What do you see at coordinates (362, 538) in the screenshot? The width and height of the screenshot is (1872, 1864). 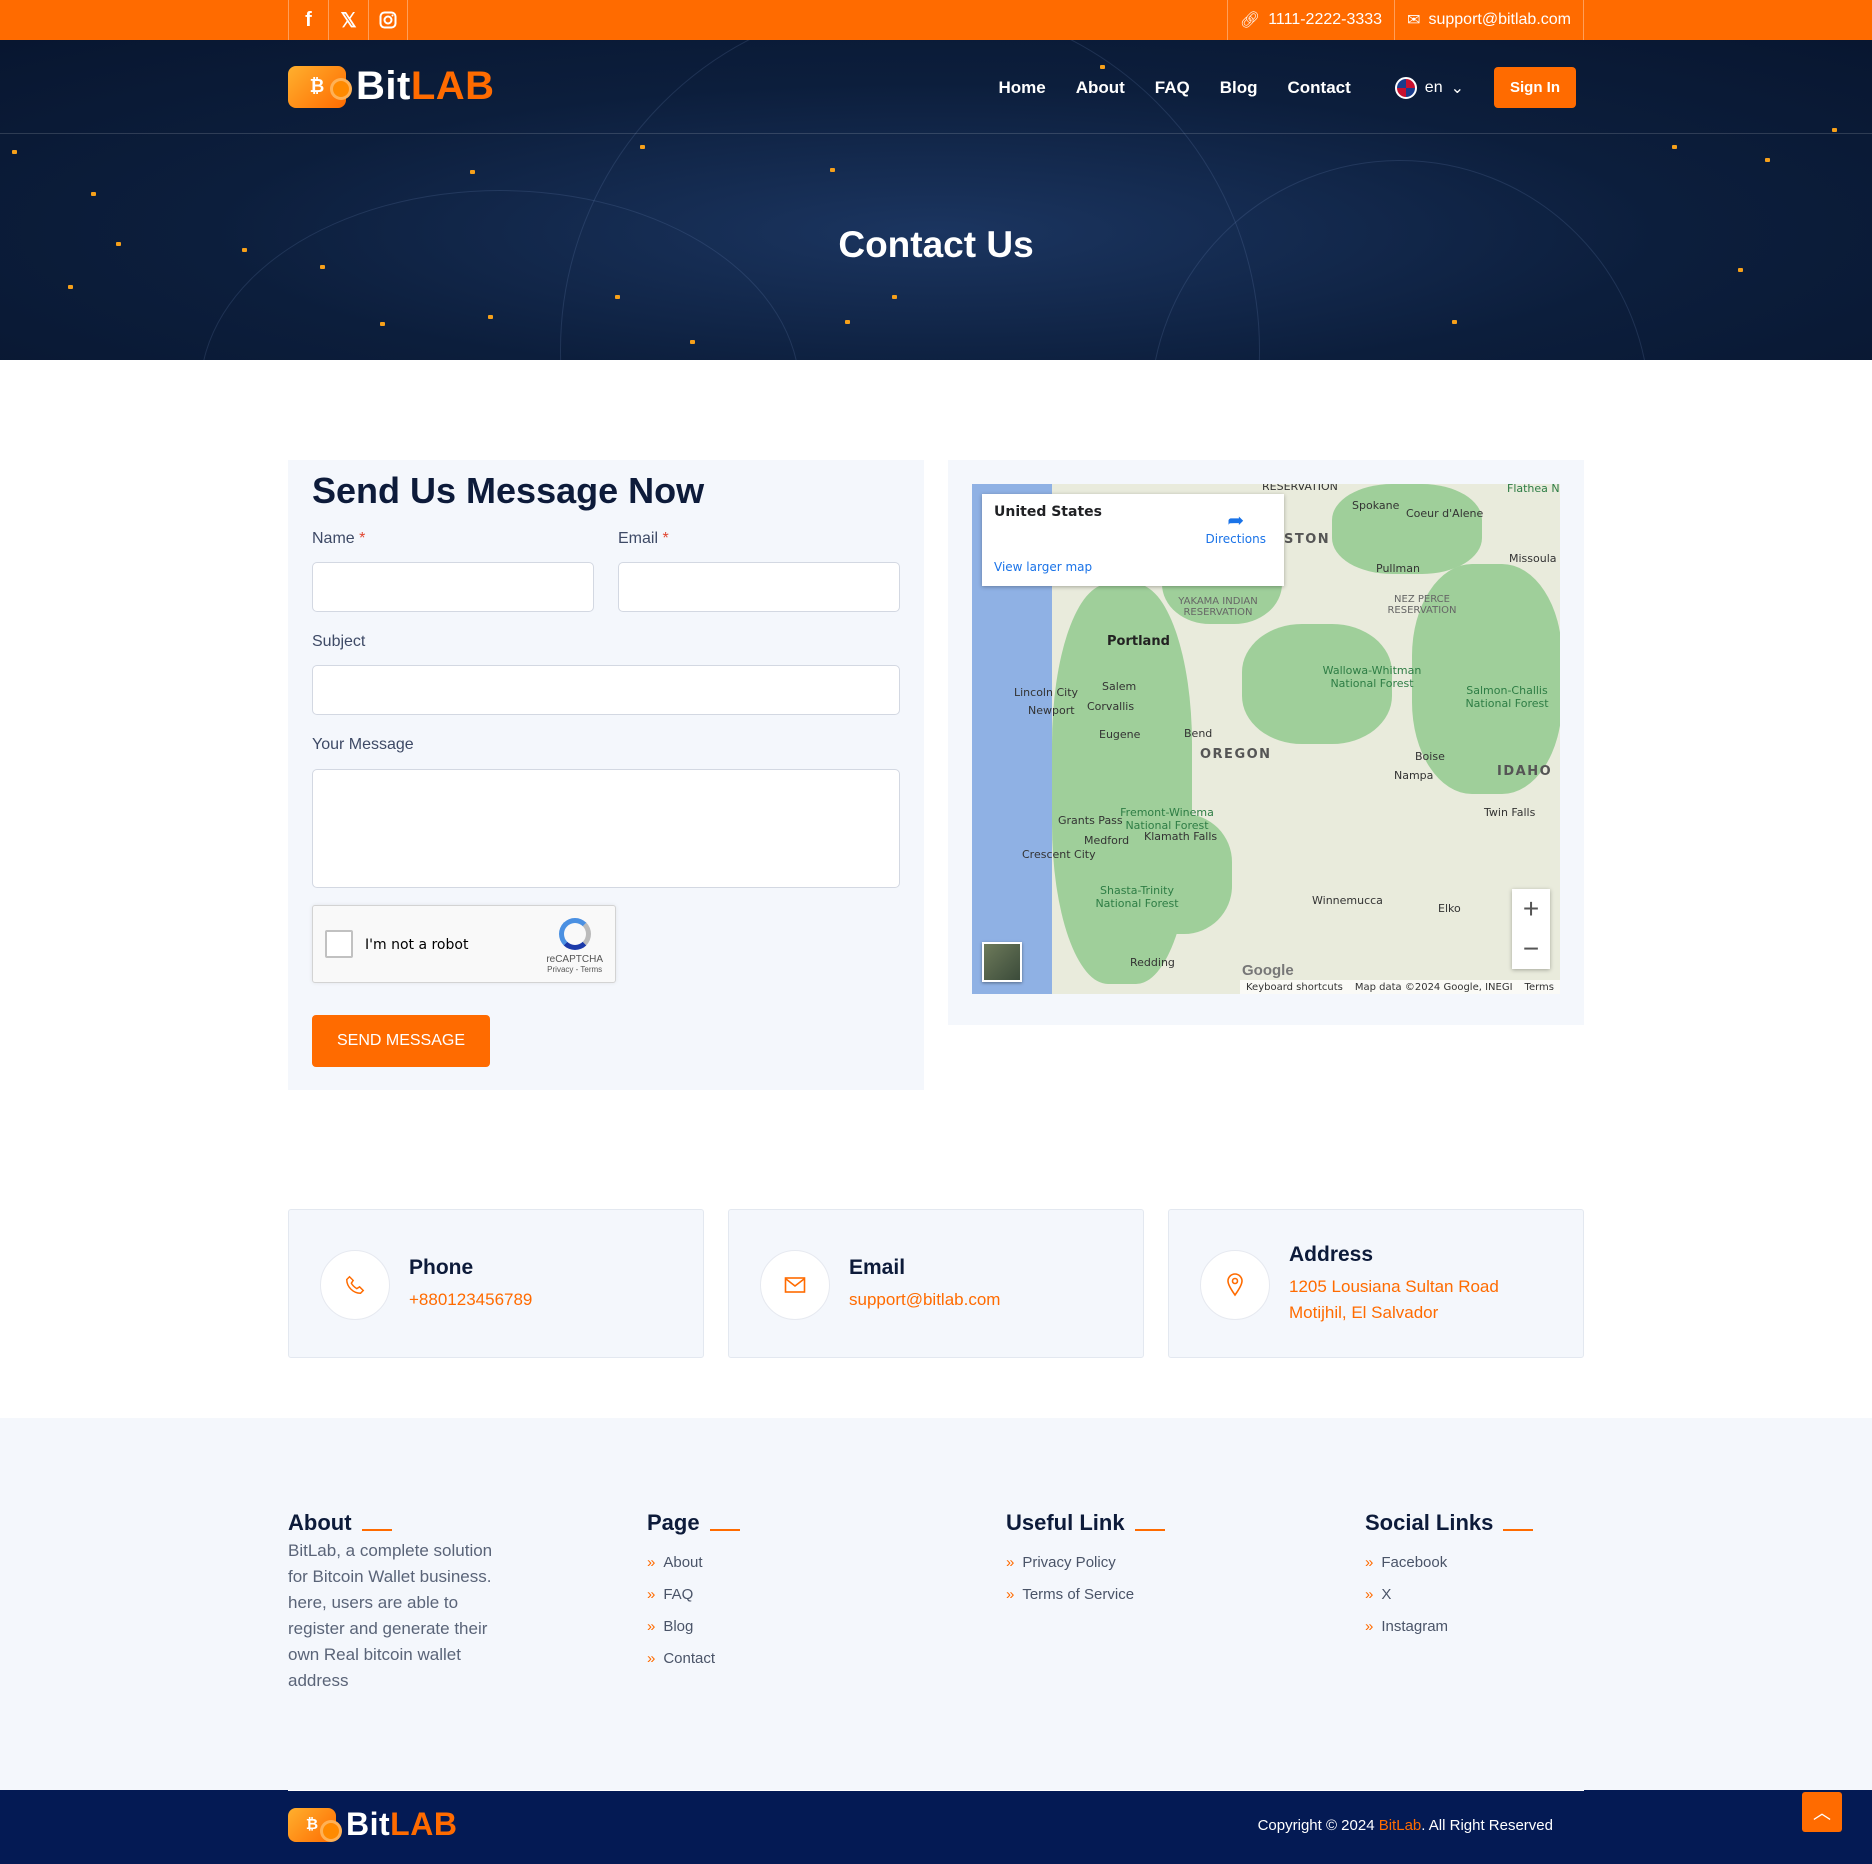 I see `required-mark: *` at bounding box center [362, 538].